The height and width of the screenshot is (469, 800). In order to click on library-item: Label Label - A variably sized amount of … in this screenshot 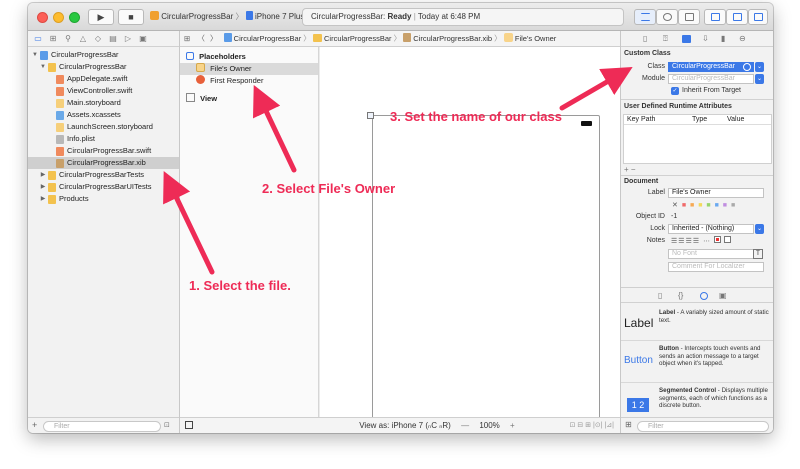, I will do `click(697, 323)`.